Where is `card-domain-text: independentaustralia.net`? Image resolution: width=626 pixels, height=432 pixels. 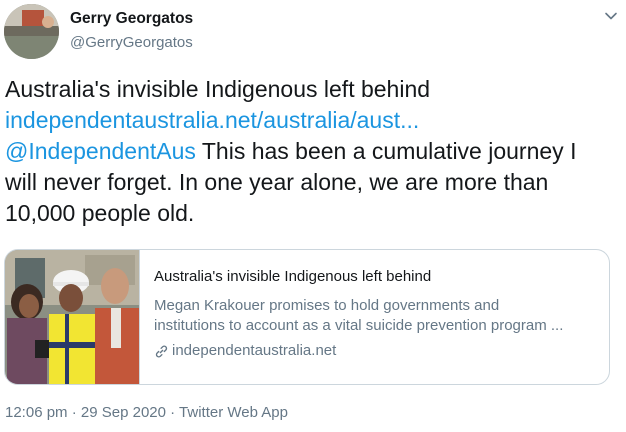 card-domain-text: independentaustralia.net is located at coordinates (254, 350).